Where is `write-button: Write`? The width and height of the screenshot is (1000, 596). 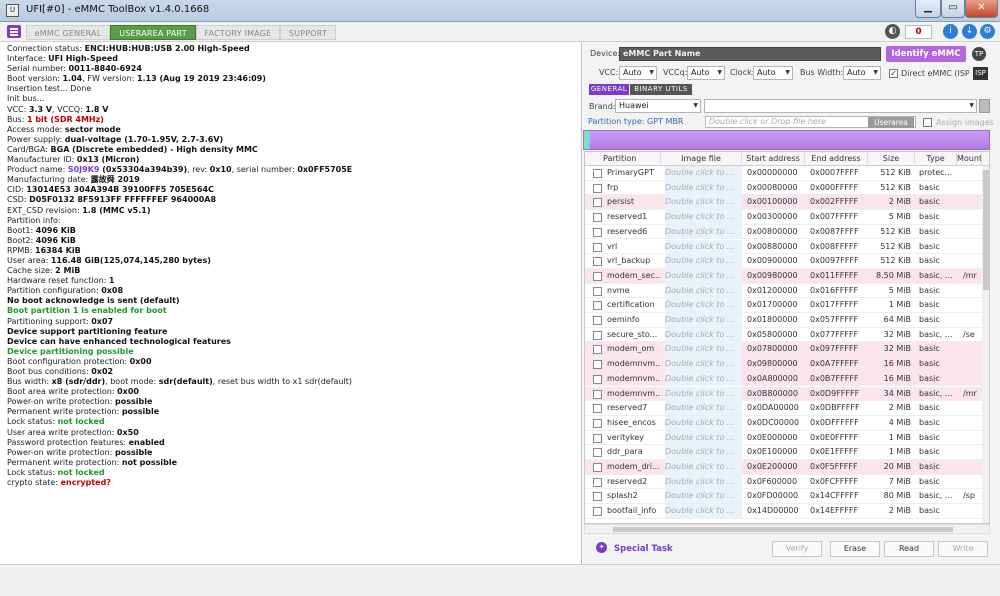
write-button: Write is located at coordinates (963, 549).